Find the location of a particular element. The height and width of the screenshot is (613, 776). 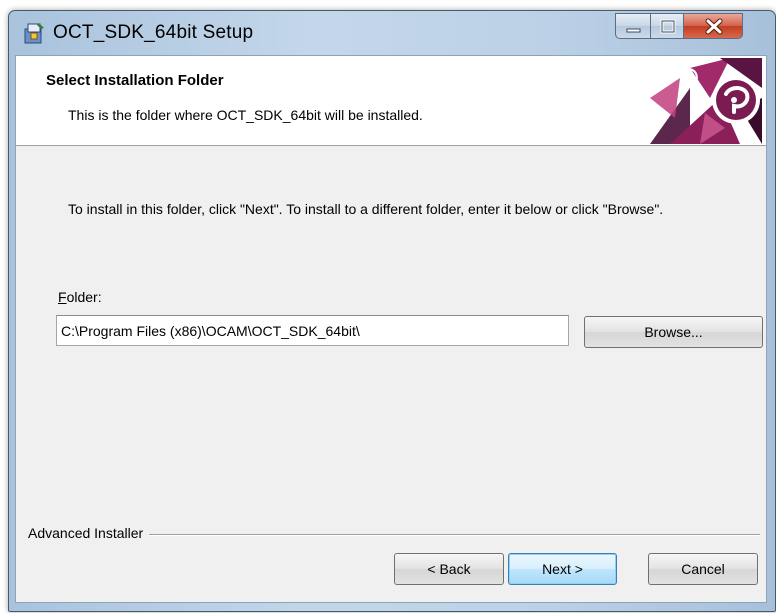

back-button: < Back is located at coordinates (449, 569).